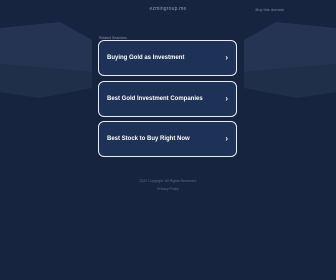 The image size is (336, 280). What do you see at coordinates (168, 189) in the screenshot?
I see `privacy-policy-link: Privacy Policy` at bounding box center [168, 189].